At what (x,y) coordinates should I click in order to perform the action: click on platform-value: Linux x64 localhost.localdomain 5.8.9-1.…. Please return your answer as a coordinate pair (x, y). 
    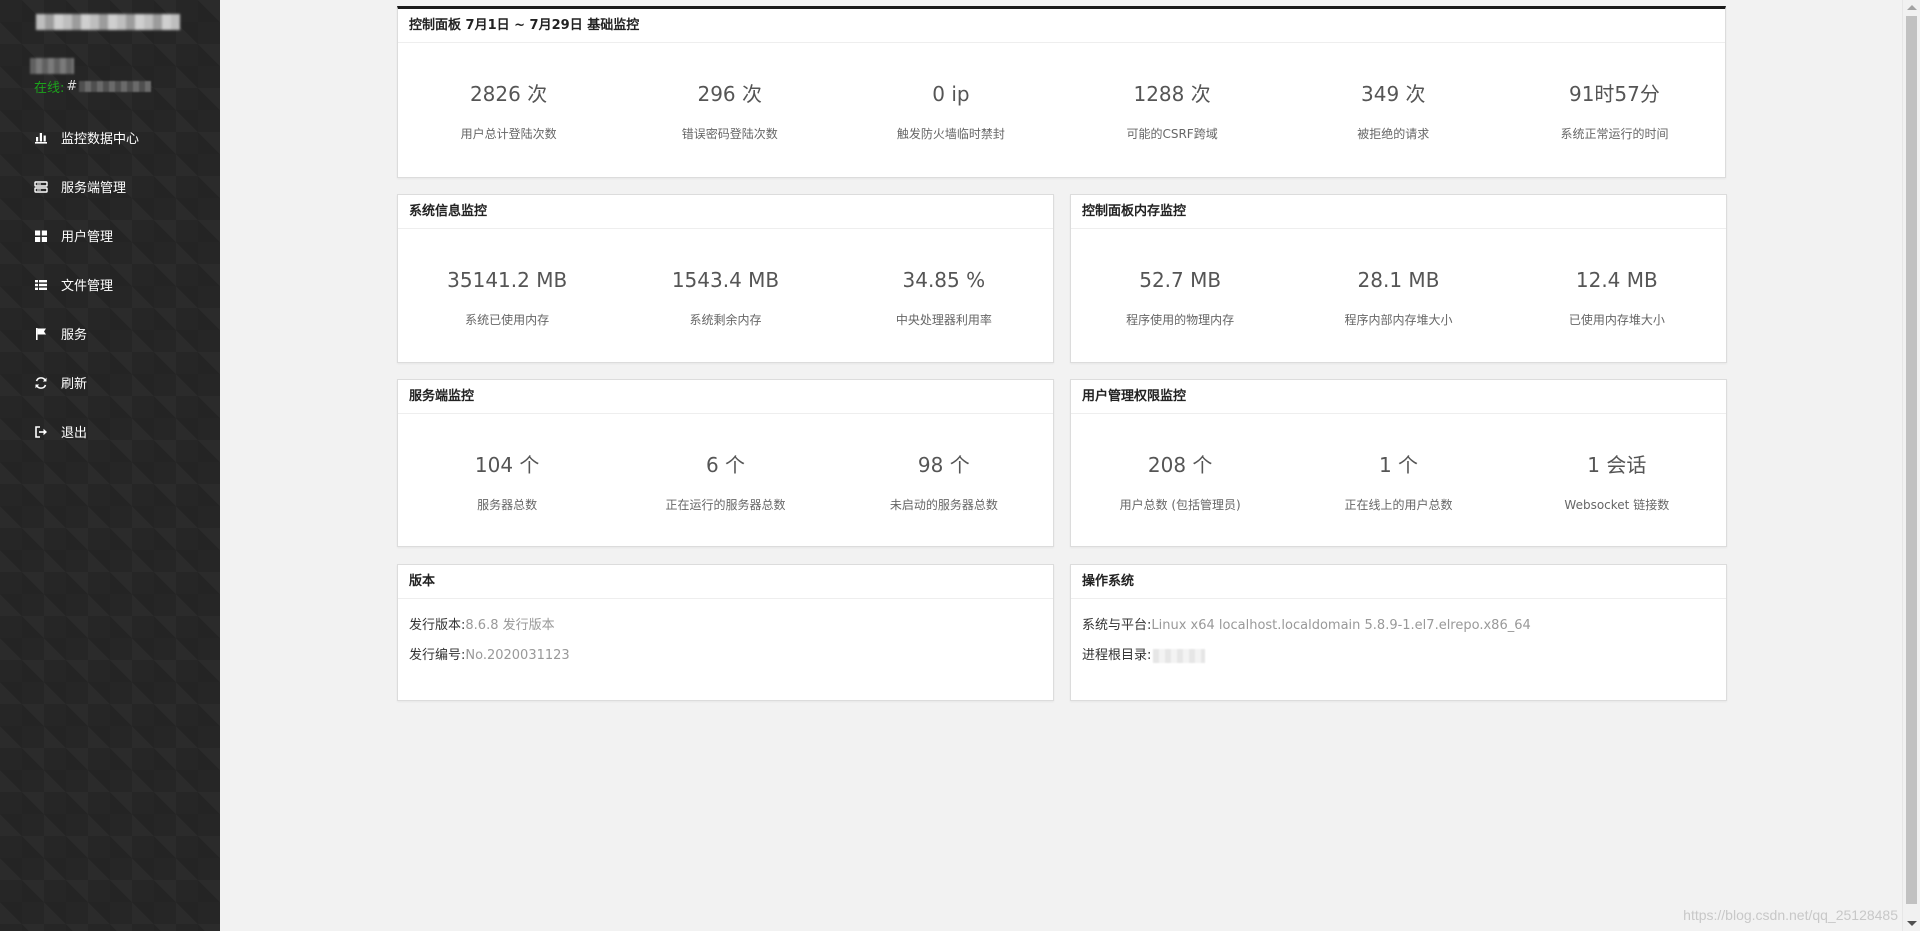
    Looking at the image, I should click on (1341, 625).